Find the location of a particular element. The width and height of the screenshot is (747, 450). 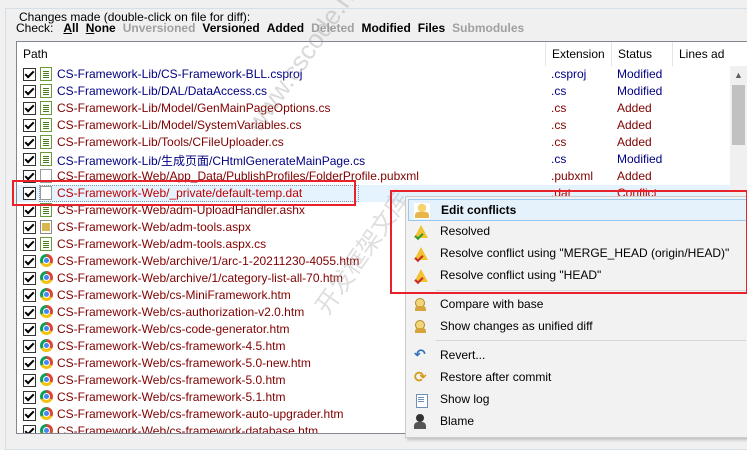

menu-item-resolved: Resolved is located at coordinates (577, 232).